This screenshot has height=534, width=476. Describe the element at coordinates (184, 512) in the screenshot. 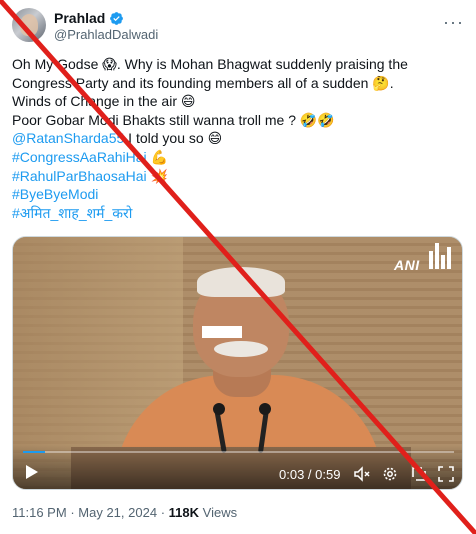

I see `views-count: 118K` at that location.